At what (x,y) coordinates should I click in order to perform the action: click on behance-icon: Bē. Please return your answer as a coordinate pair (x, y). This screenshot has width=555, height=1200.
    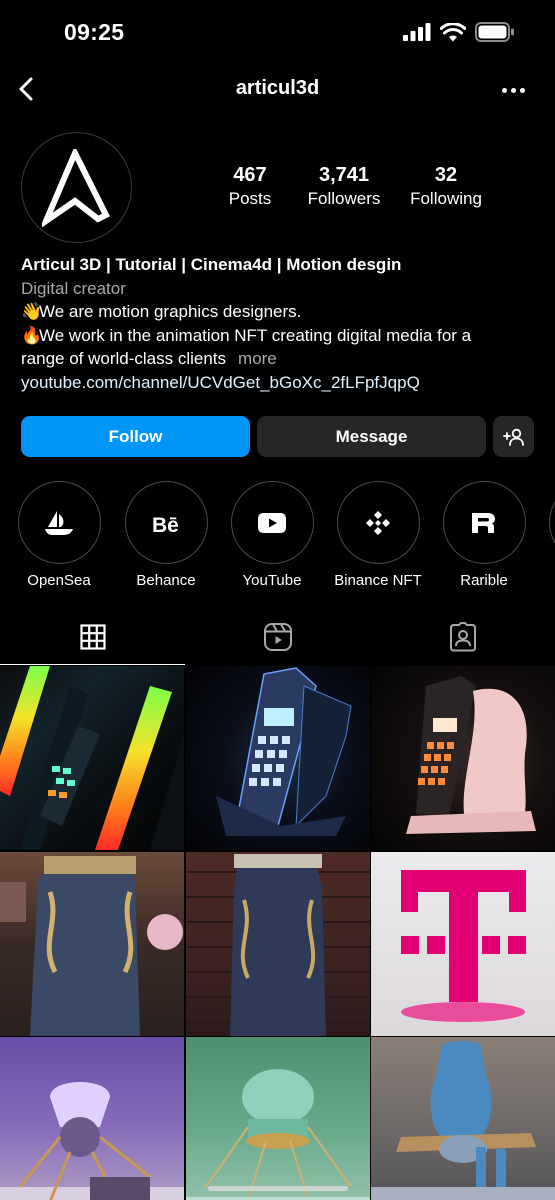
    Looking at the image, I should click on (165, 524).